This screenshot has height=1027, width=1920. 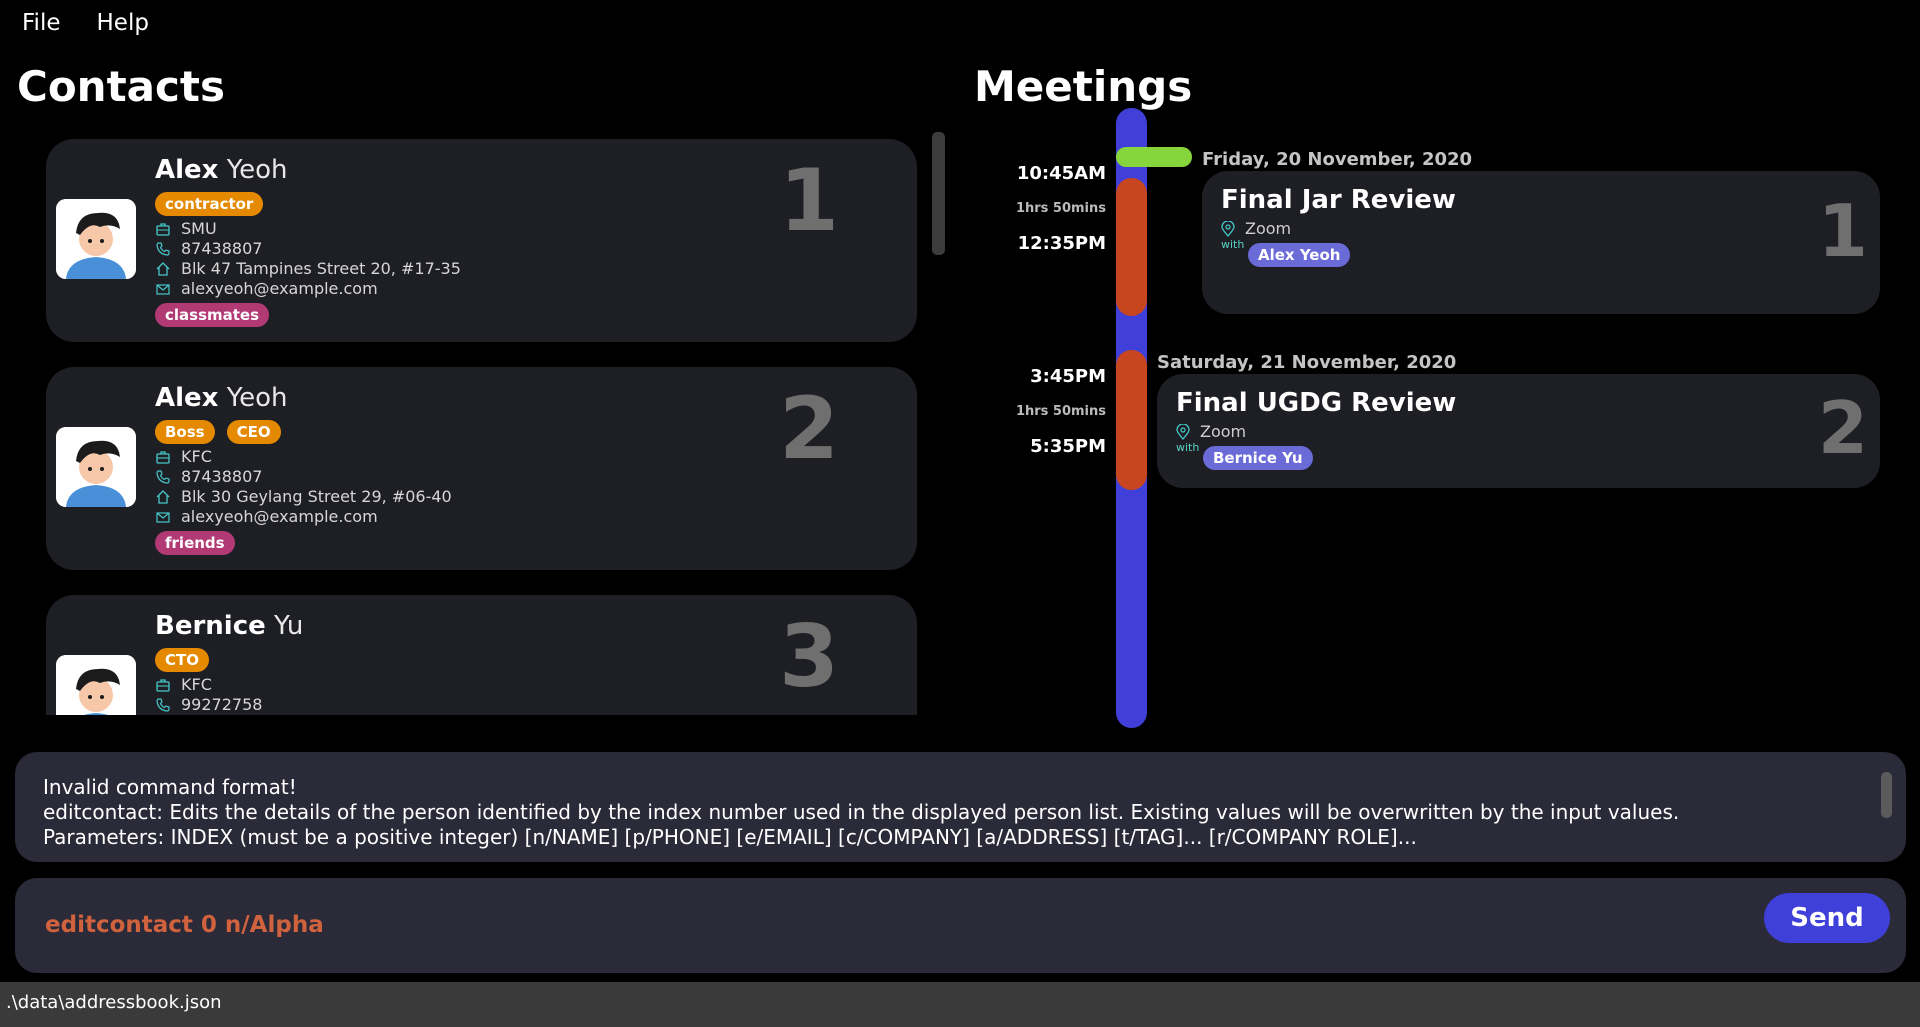 I want to click on contact-company: SMU, so click(x=199, y=228).